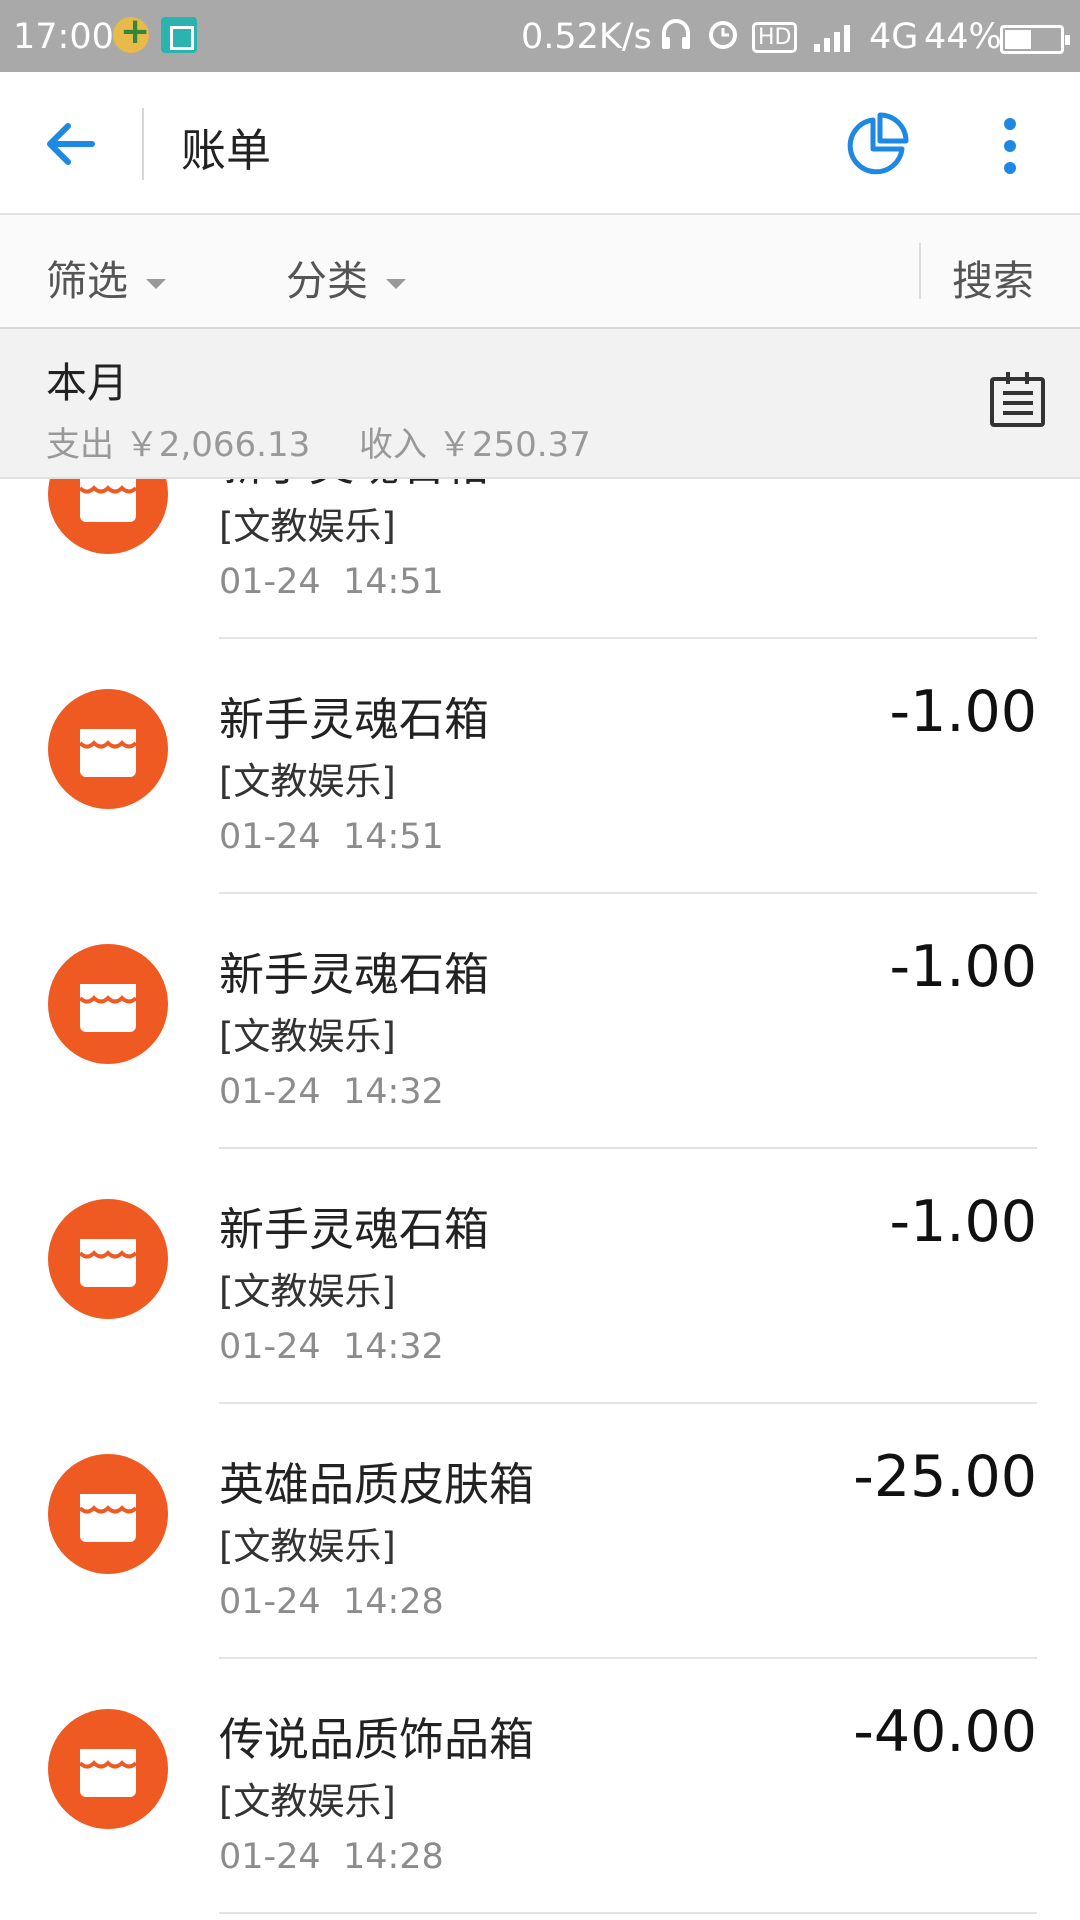 This screenshot has width=1080, height=1920. I want to click on category-label: 分类, so click(327, 281).